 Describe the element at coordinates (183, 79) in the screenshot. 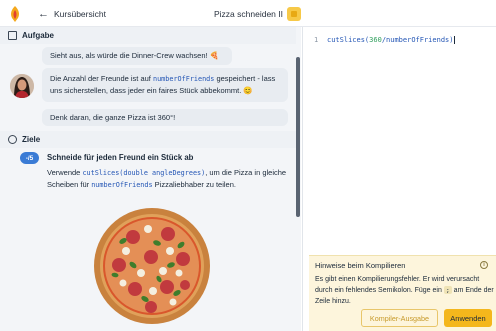

I see `chat-message-2-code: numberOfFriends` at that location.